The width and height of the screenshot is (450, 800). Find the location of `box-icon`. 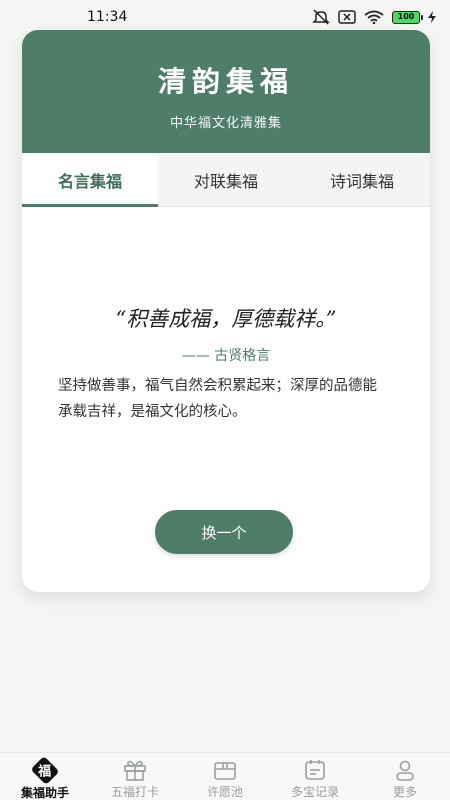

box-icon is located at coordinates (225, 771).